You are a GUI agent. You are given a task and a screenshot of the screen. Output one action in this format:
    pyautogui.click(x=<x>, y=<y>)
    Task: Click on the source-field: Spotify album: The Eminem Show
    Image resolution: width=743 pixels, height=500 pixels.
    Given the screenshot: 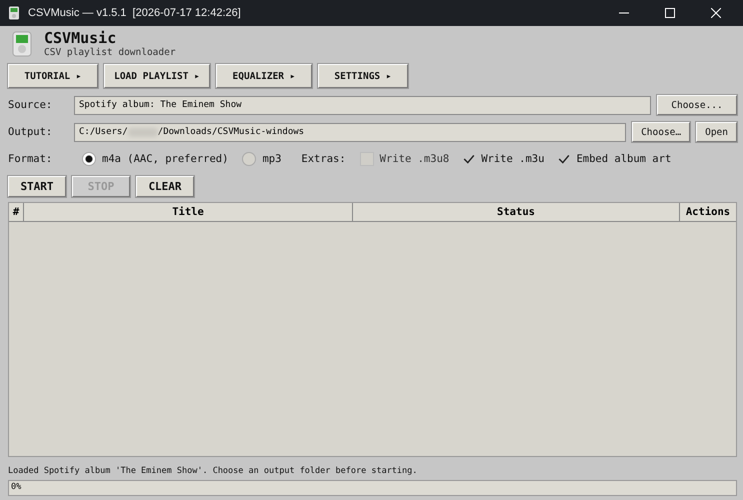 What is the action you would take?
    pyautogui.click(x=362, y=105)
    